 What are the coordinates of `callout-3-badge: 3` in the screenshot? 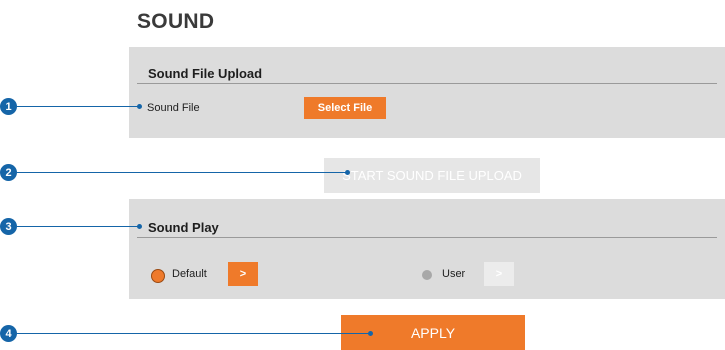 It's located at (8, 226).